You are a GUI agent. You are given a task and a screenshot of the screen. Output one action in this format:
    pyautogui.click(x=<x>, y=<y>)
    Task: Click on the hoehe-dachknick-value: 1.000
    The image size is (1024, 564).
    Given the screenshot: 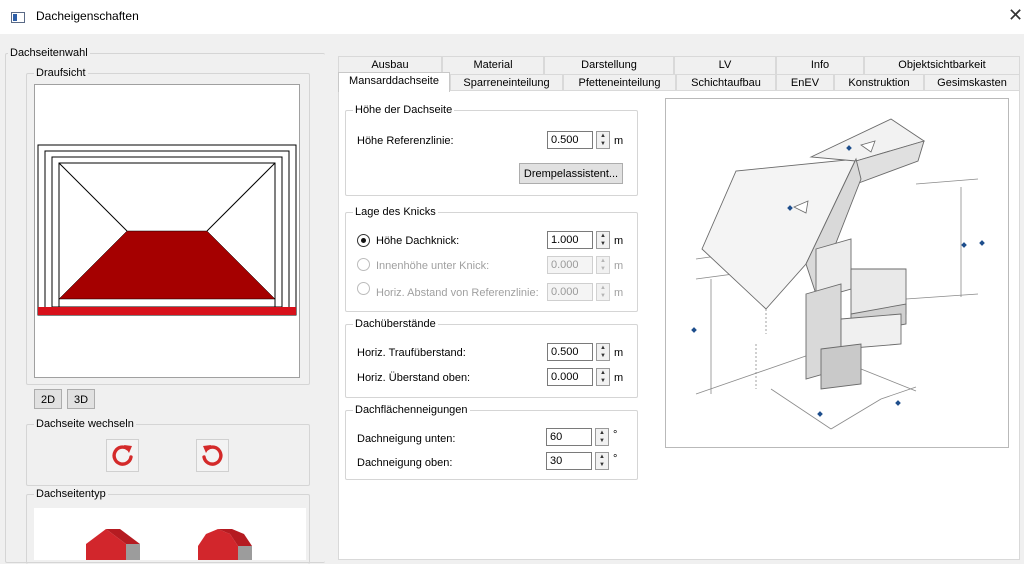 What is the action you would take?
    pyautogui.click(x=565, y=240)
    